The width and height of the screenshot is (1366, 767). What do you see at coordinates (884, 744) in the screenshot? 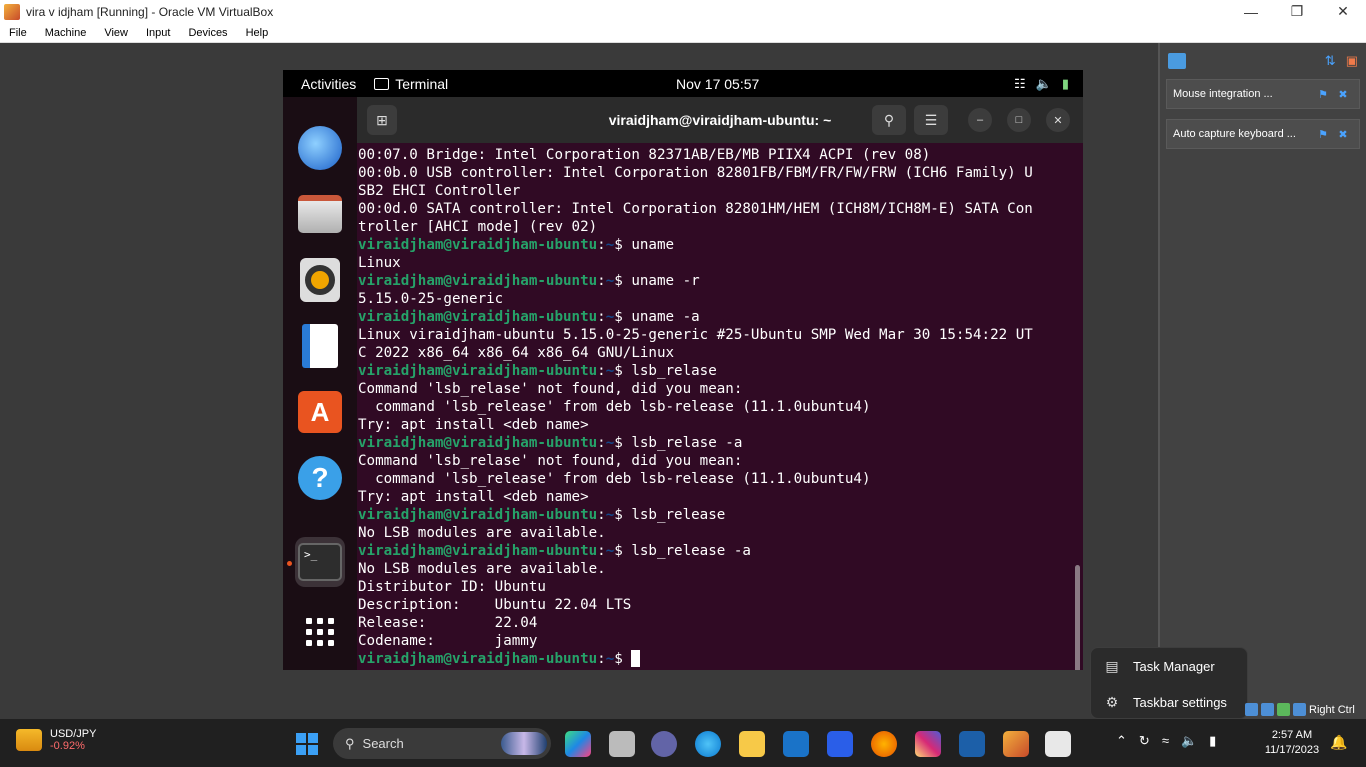
I see `firefox-icon` at bounding box center [884, 744].